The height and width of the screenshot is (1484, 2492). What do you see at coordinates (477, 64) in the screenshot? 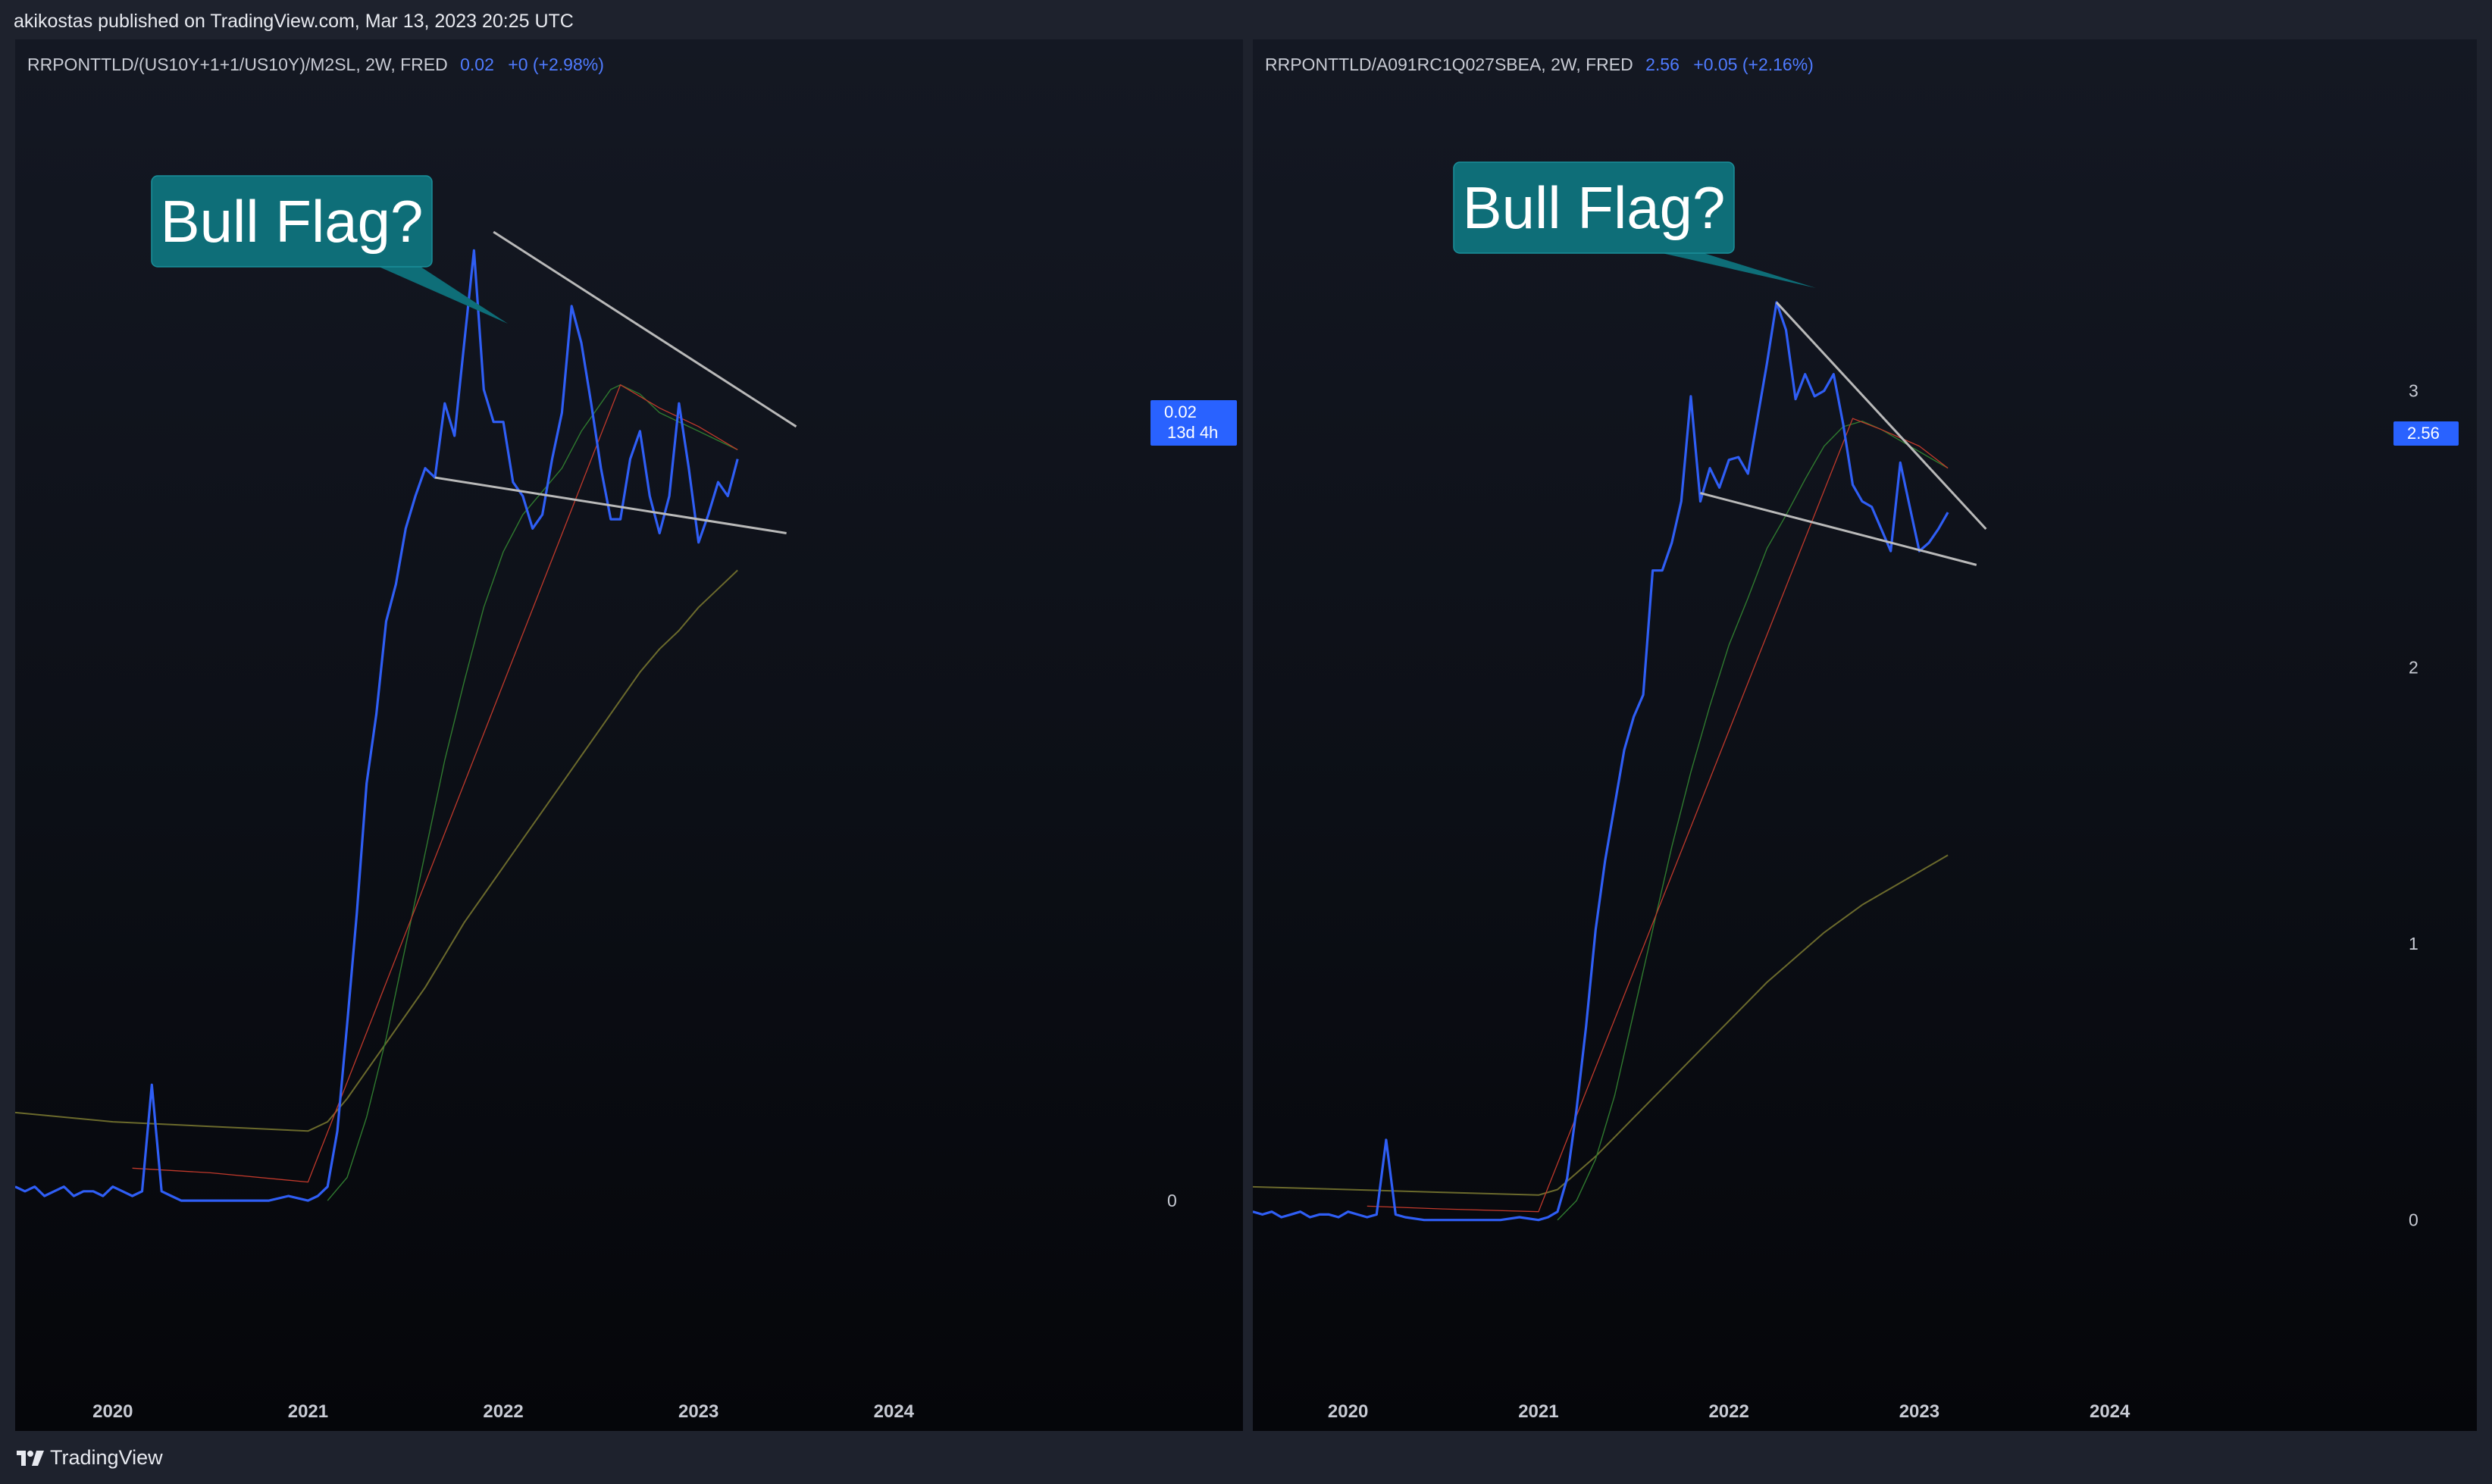
I see `legend-value: 0.02` at bounding box center [477, 64].